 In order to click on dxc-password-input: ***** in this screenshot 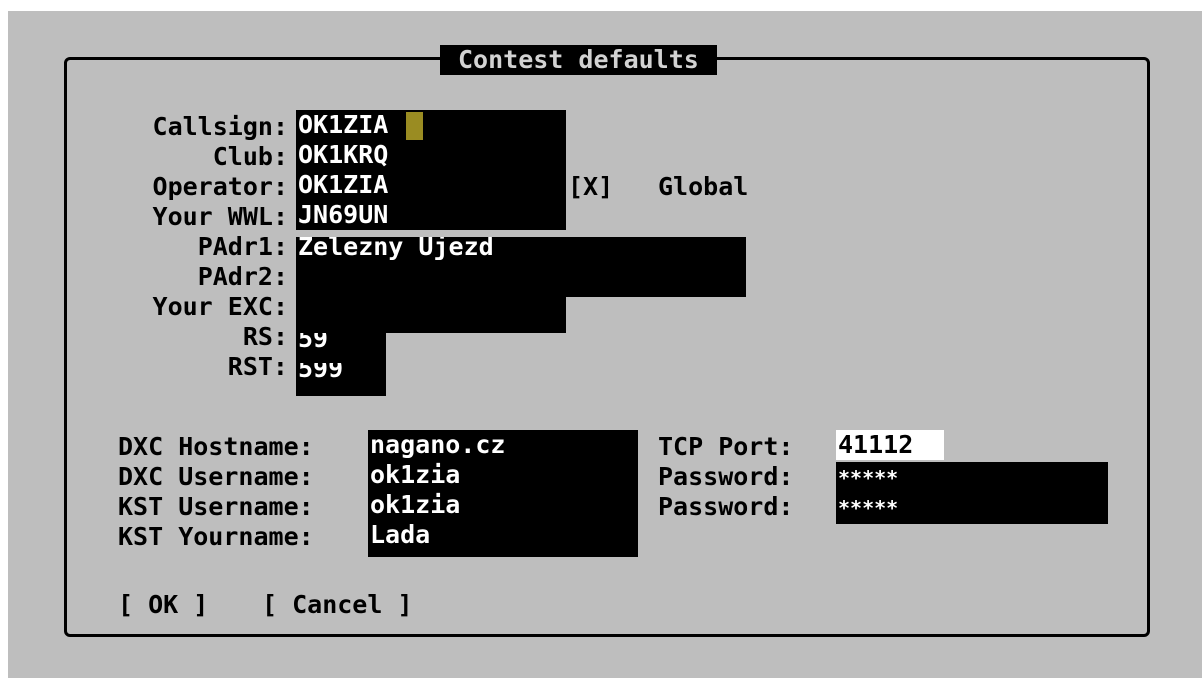, I will do `click(972, 477)`.